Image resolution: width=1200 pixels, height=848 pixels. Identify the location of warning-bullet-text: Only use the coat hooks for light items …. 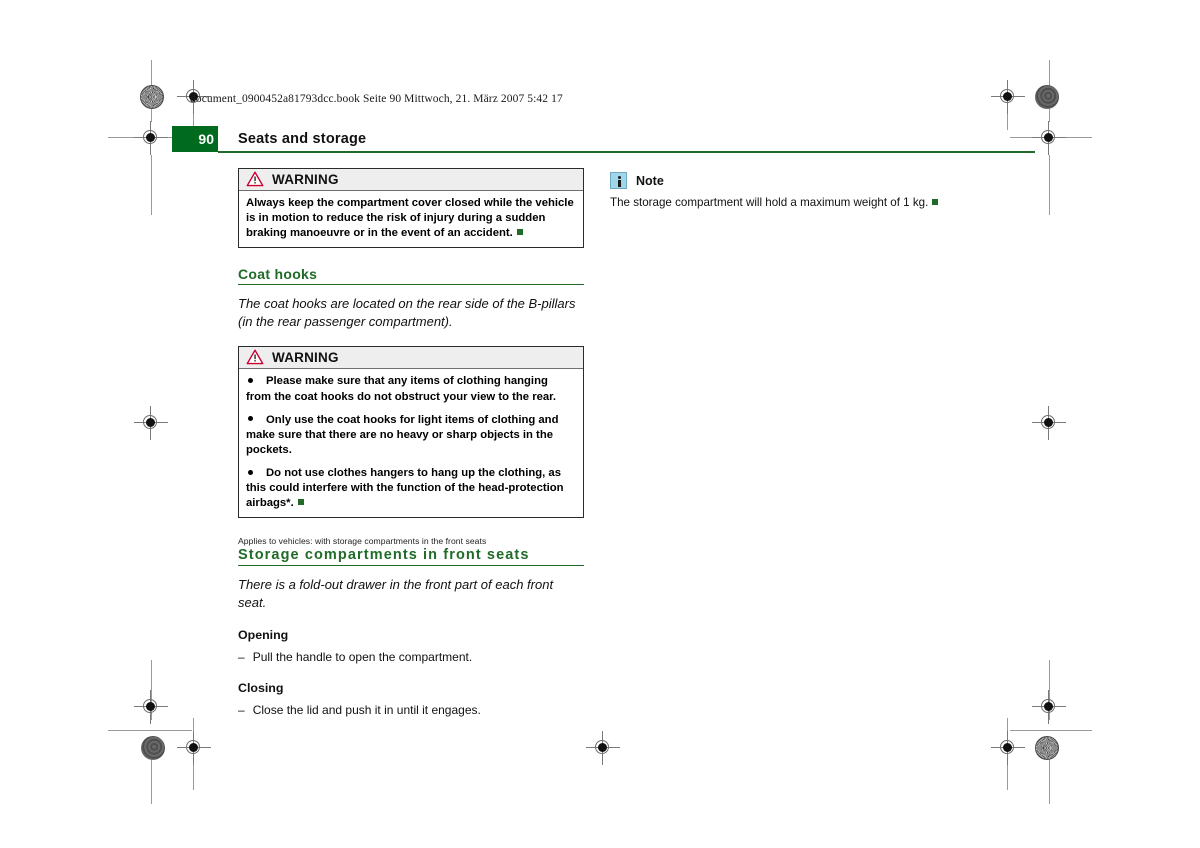
(402, 434).